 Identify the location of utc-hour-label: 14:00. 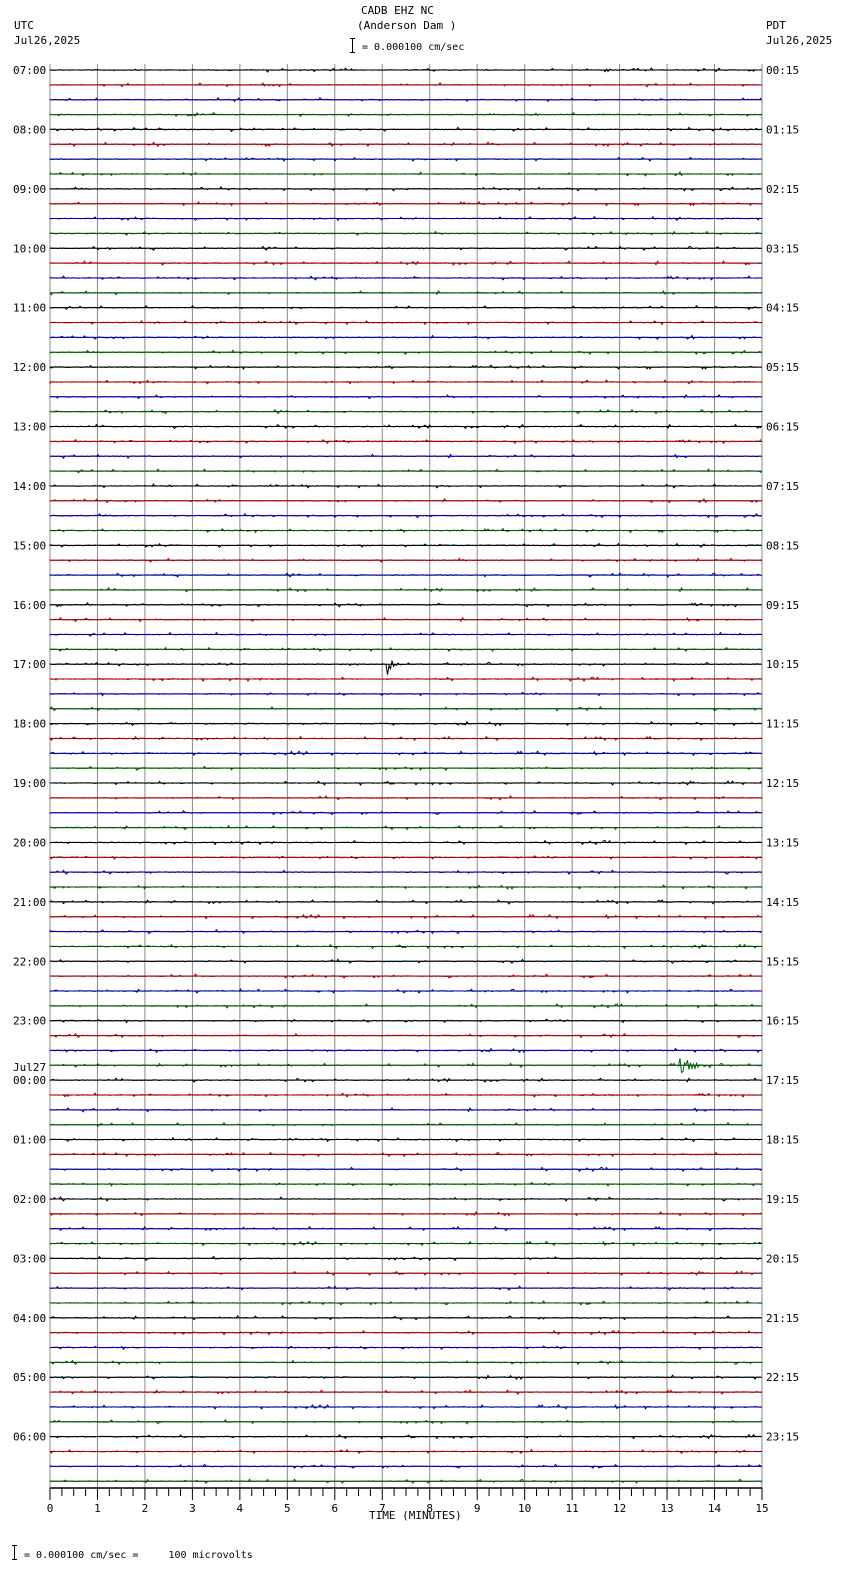
(29, 486).